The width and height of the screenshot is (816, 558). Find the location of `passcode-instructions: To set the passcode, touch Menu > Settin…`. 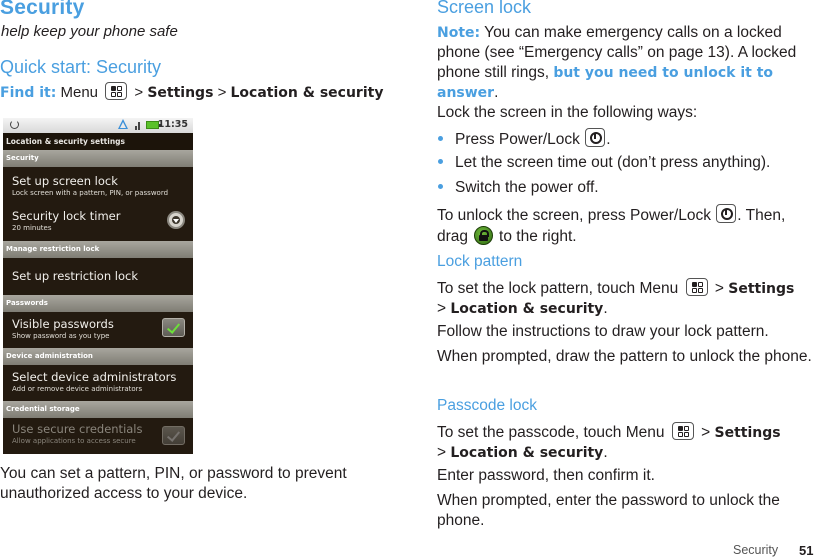

passcode-instructions: To set the passcode, touch Menu > Settin… is located at coordinates (626, 442).